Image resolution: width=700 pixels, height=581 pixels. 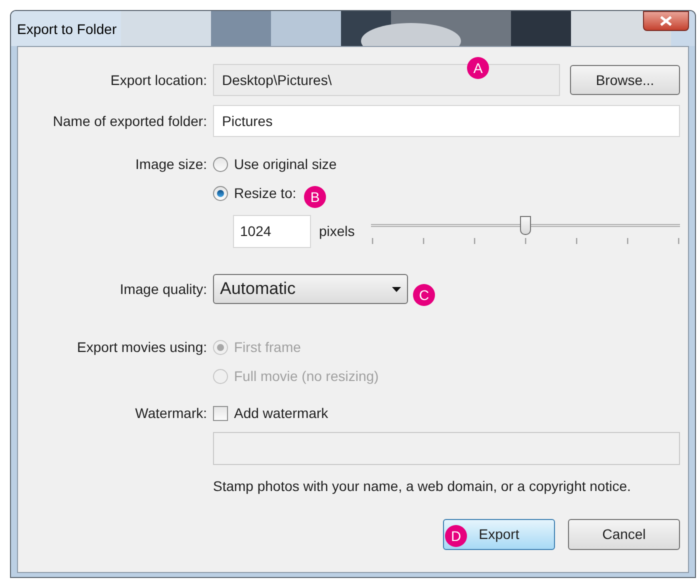 I want to click on hint-text: Stamp photos with your name, a web domain, or a copyright notice., so click(x=422, y=486).